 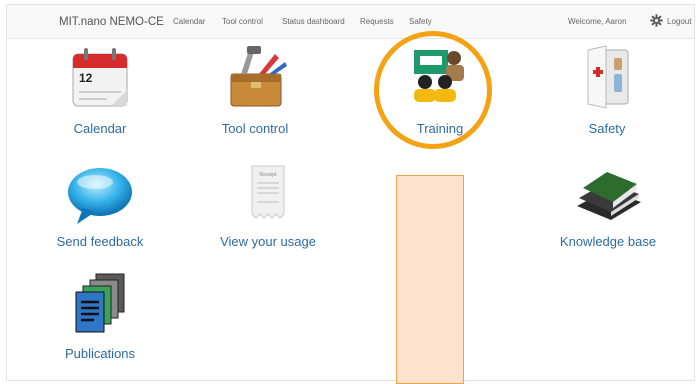 I want to click on knowledge-base-tile: Knowledge base, so click(x=608, y=209).